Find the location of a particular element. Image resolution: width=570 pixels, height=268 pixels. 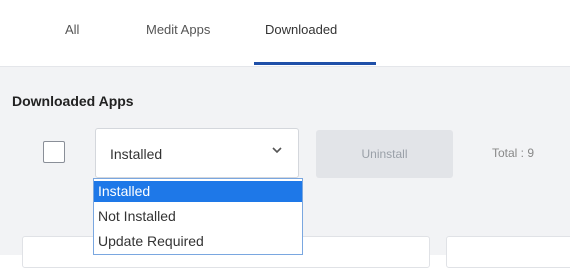

dropdown-option-installed: Installed is located at coordinates (198, 191).